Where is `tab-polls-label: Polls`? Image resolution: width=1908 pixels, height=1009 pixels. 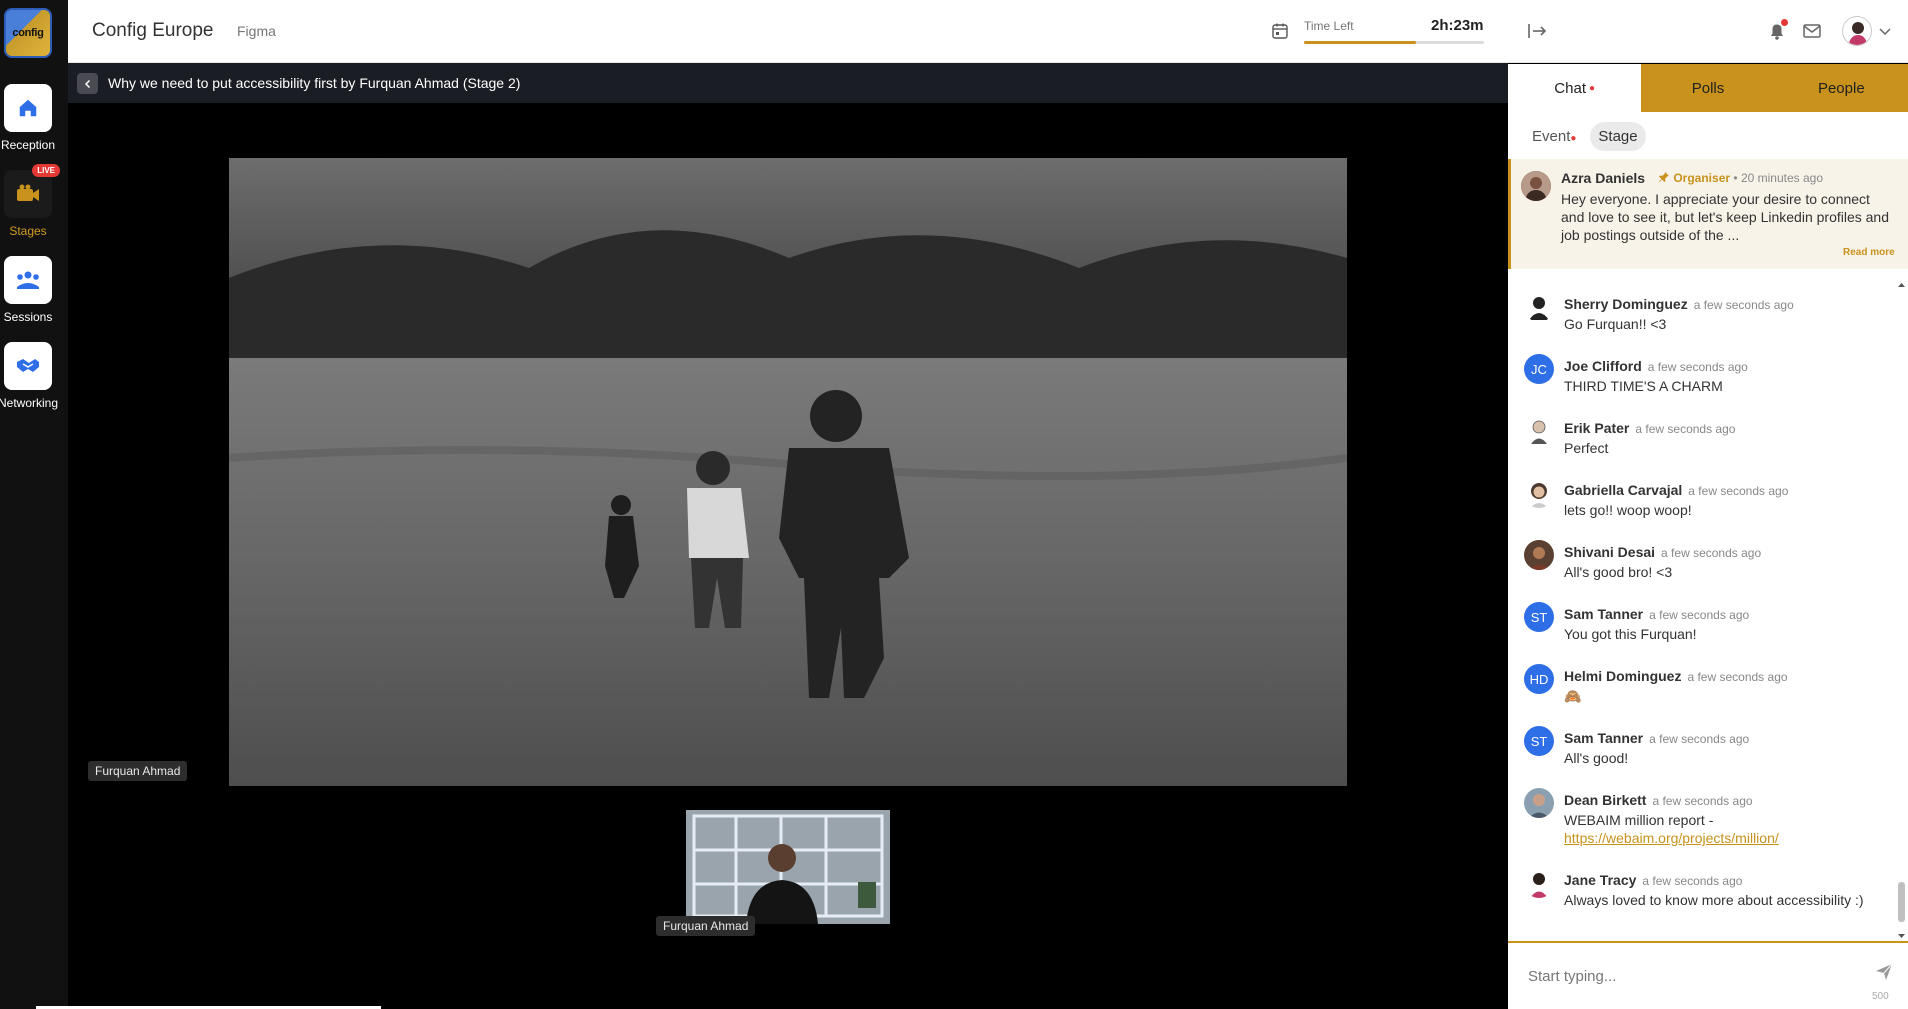 tab-polls-label: Polls is located at coordinates (1708, 88).